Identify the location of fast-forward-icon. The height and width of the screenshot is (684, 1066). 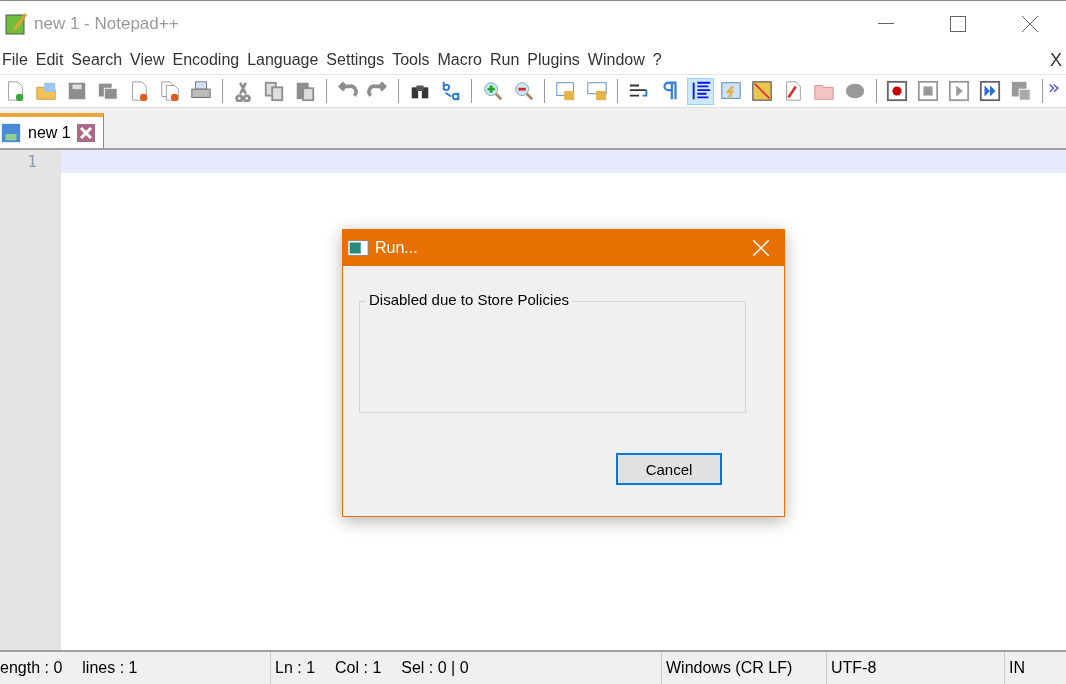
(990, 91).